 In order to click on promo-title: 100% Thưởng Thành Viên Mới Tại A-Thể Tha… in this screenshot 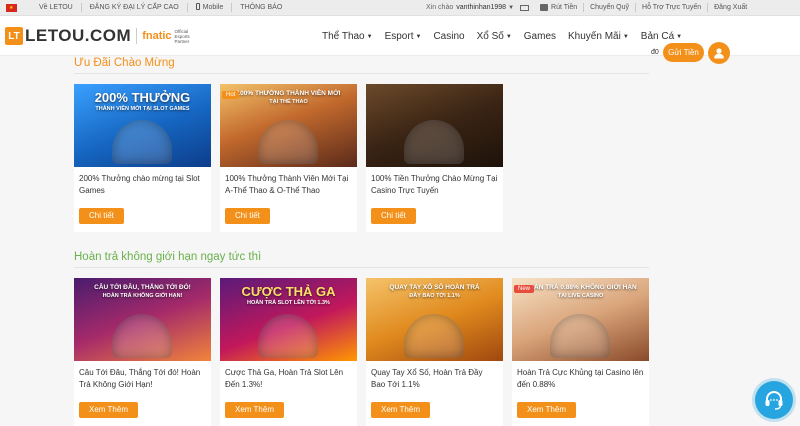, I will do `click(287, 184)`.